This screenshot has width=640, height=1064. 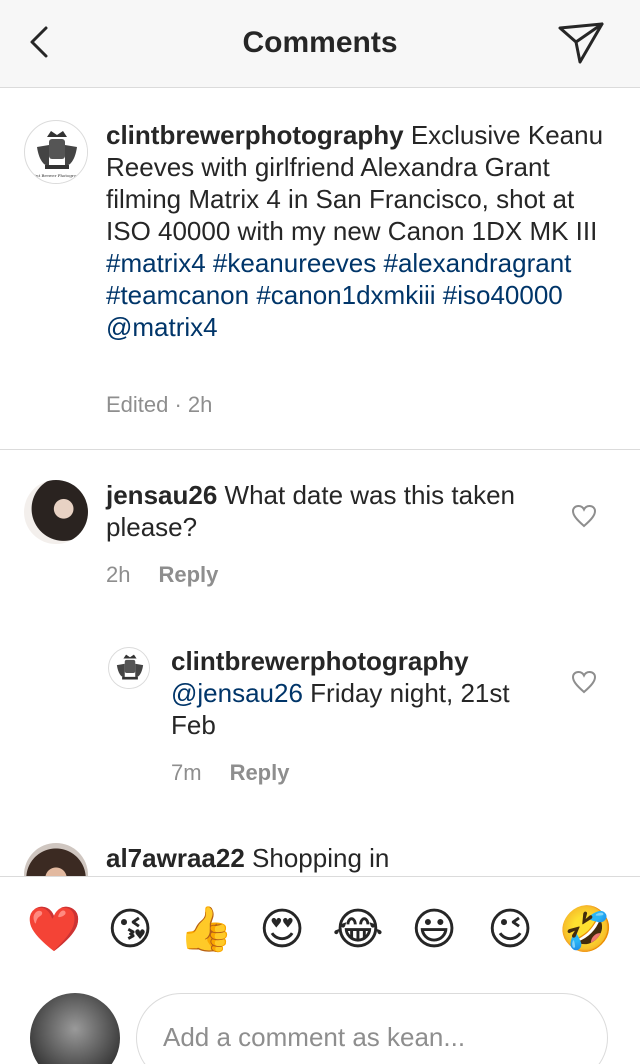 I want to click on header-bar: Comments, so click(x=320, y=44).